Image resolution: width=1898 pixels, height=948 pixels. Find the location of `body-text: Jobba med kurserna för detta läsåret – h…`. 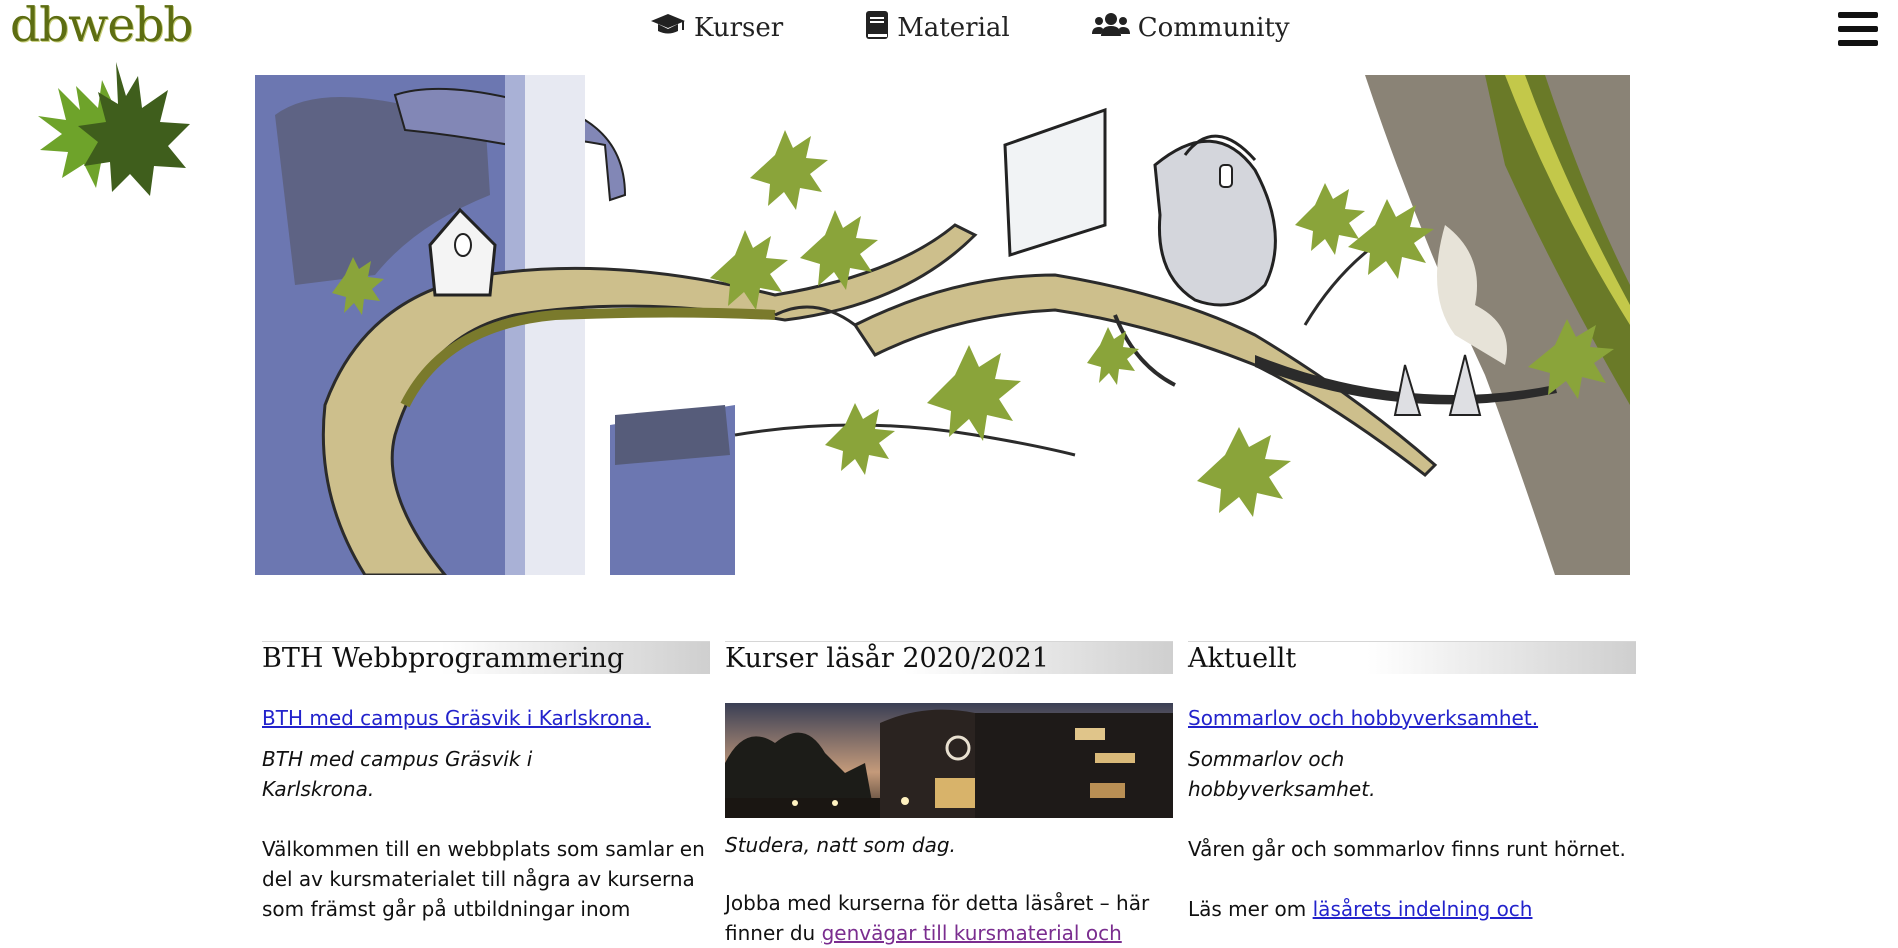

body-text: Jobba med kurserna för detta läsåret – h… is located at coordinates (937, 918).